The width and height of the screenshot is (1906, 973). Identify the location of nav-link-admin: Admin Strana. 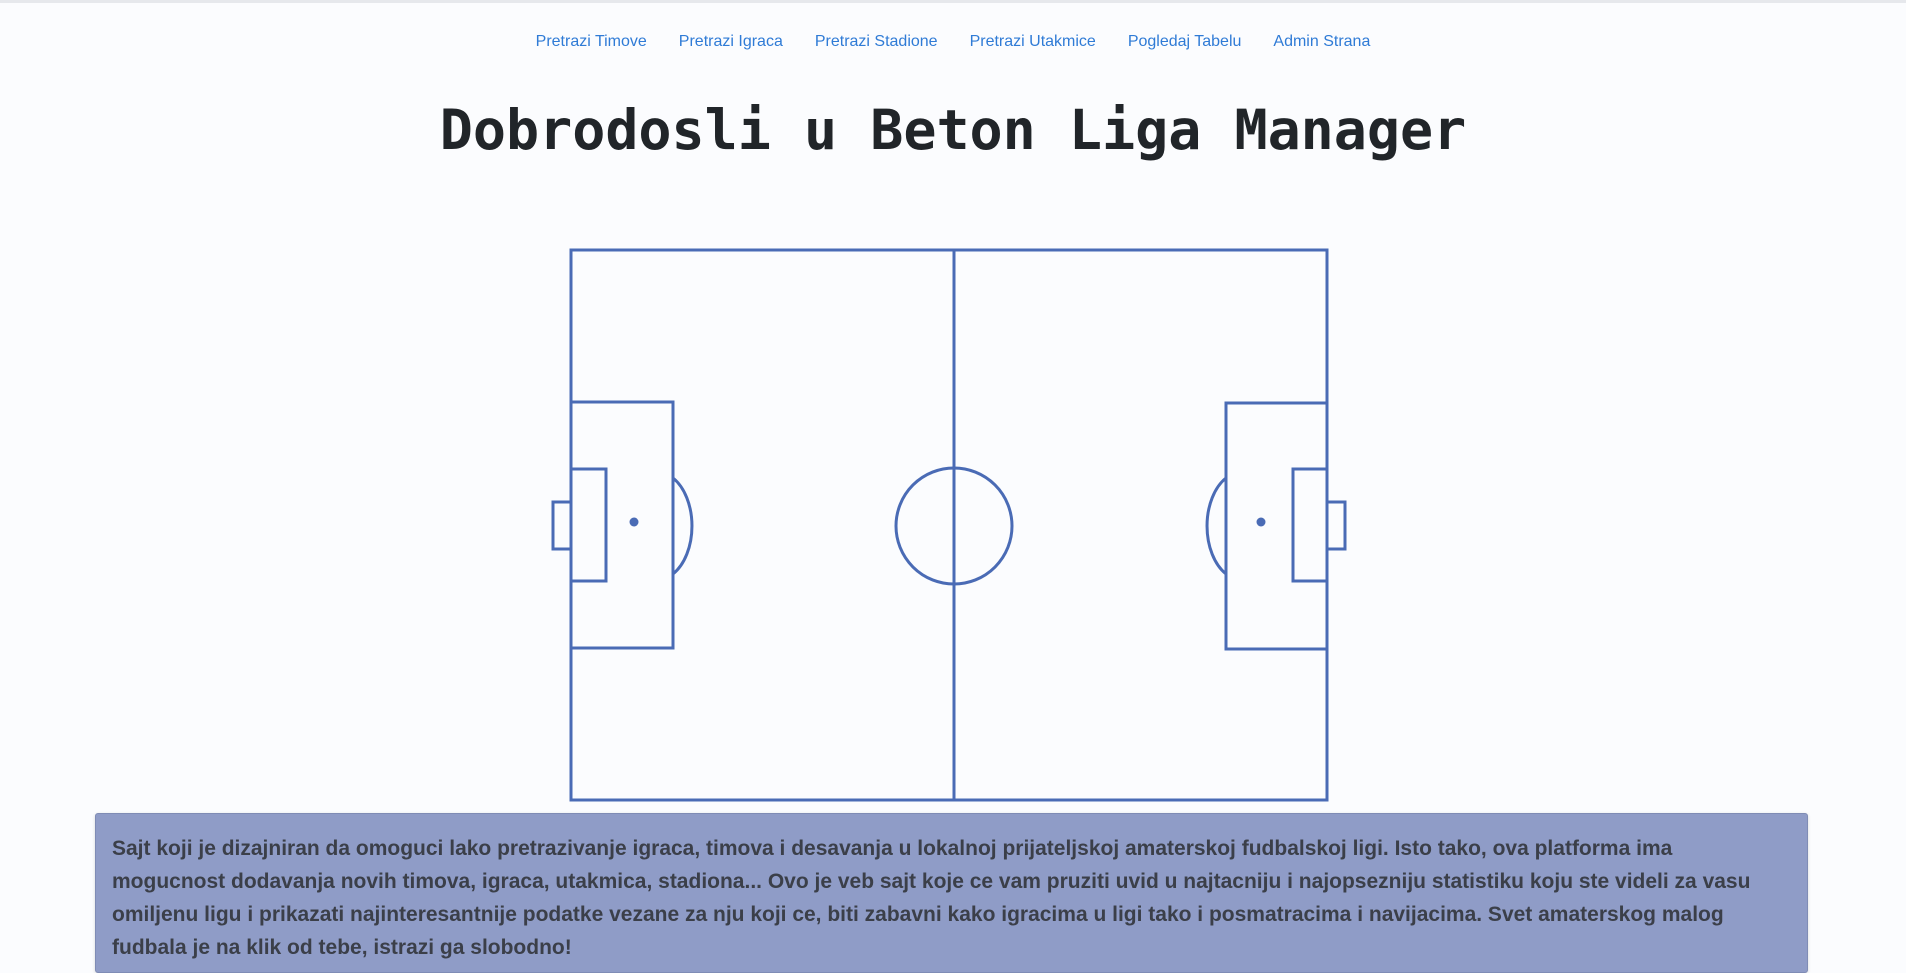
(1321, 42).